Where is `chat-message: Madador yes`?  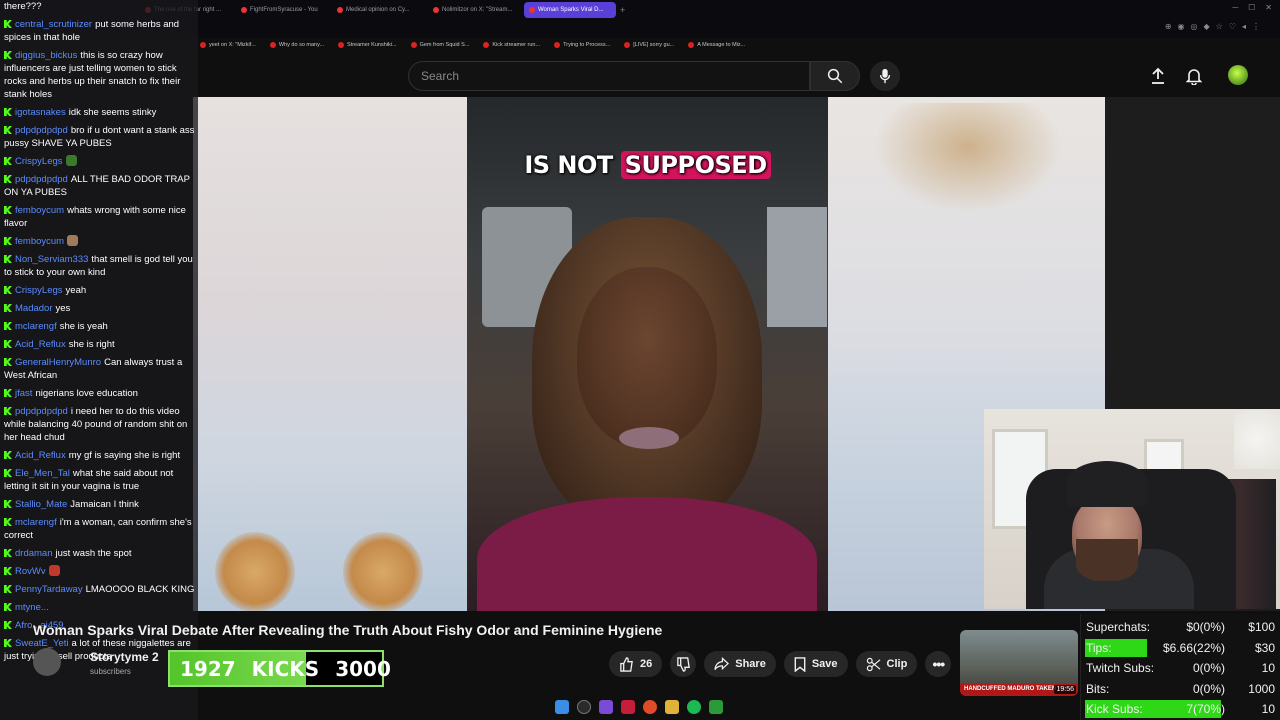
chat-message: Madador yes is located at coordinates (100, 308).